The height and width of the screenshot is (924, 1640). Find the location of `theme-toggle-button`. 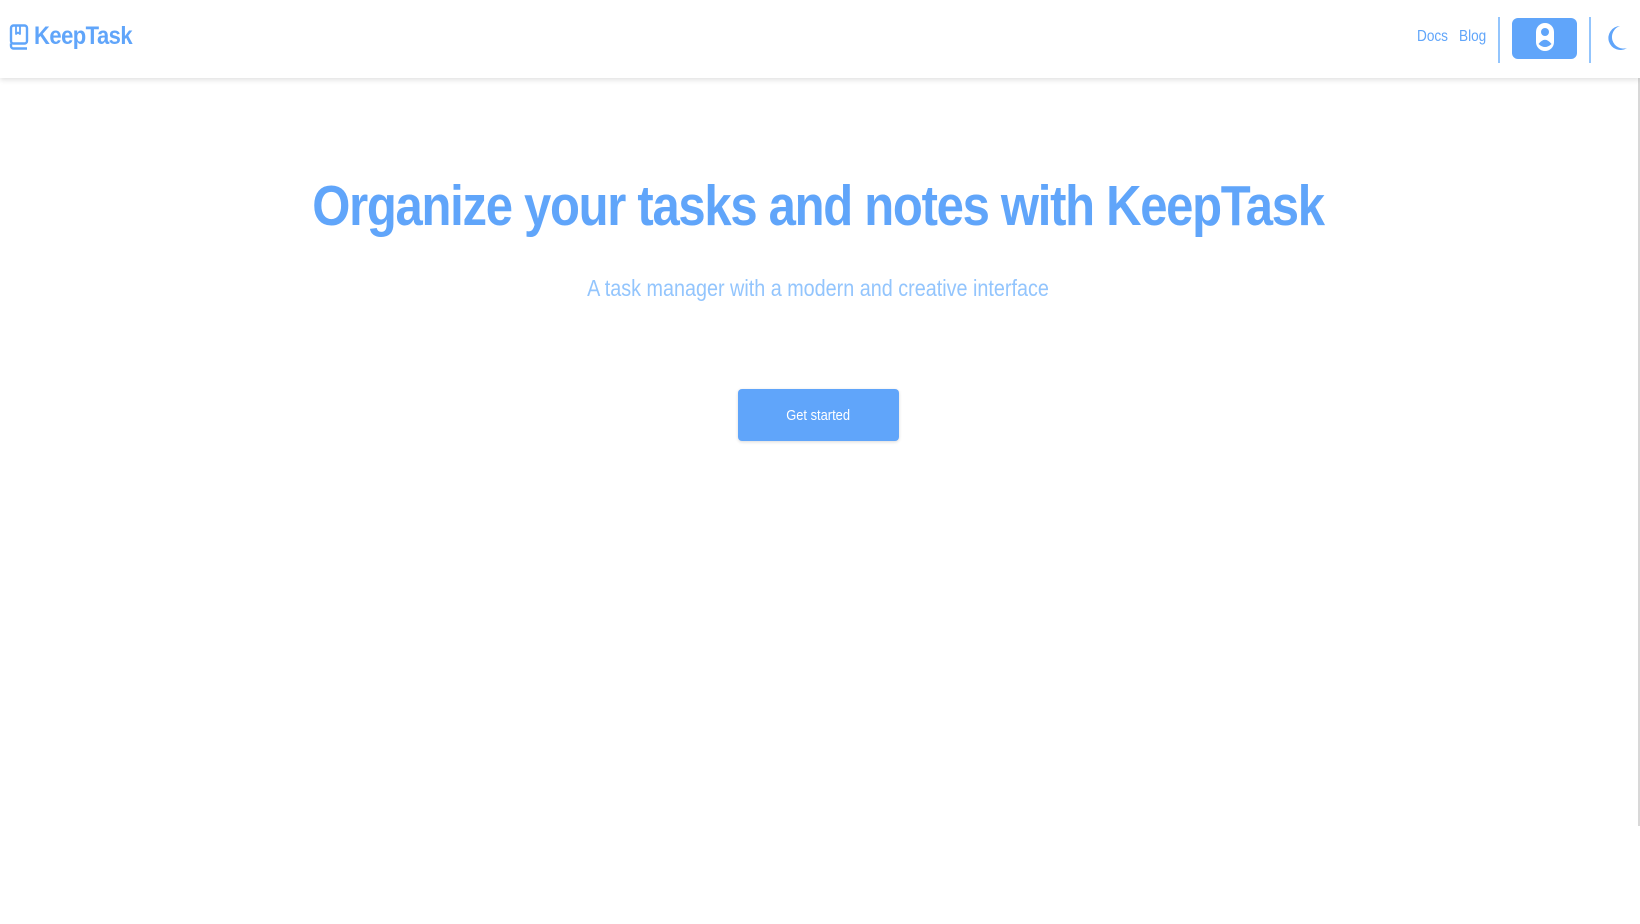

theme-toggle-button is located at coordinates (1617, 39).